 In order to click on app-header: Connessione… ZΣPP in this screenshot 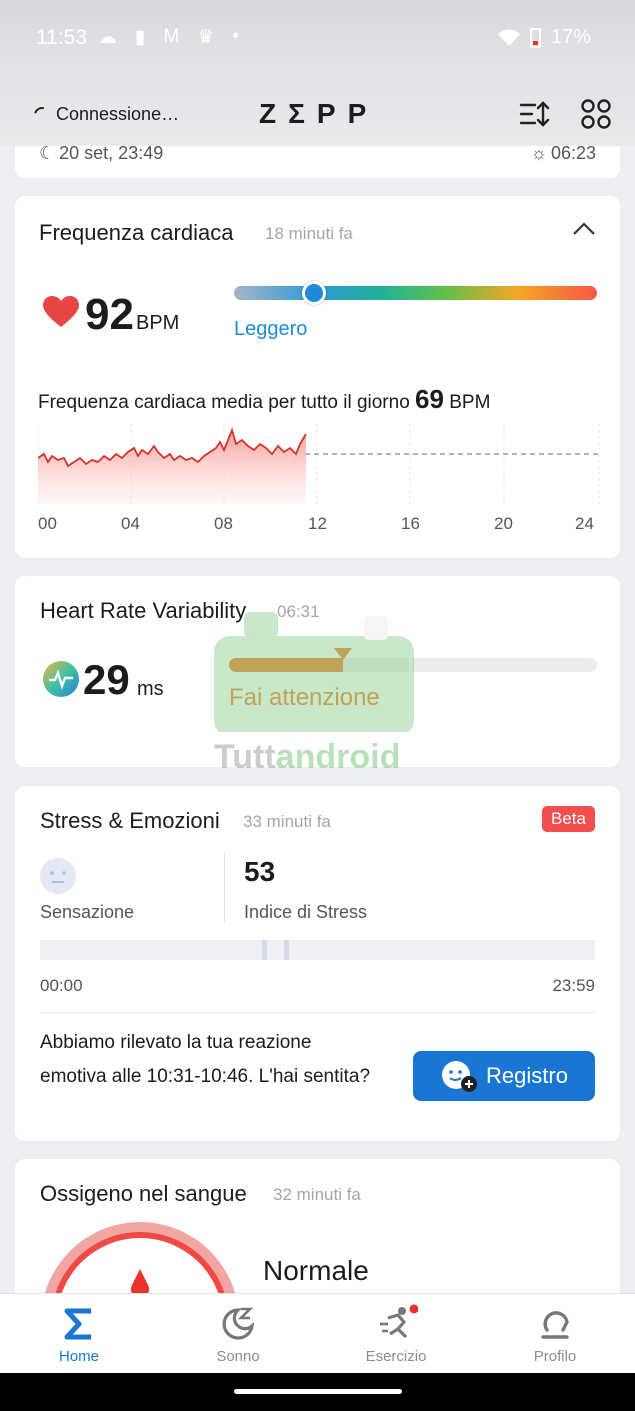, I will do `click(317, 113)`.